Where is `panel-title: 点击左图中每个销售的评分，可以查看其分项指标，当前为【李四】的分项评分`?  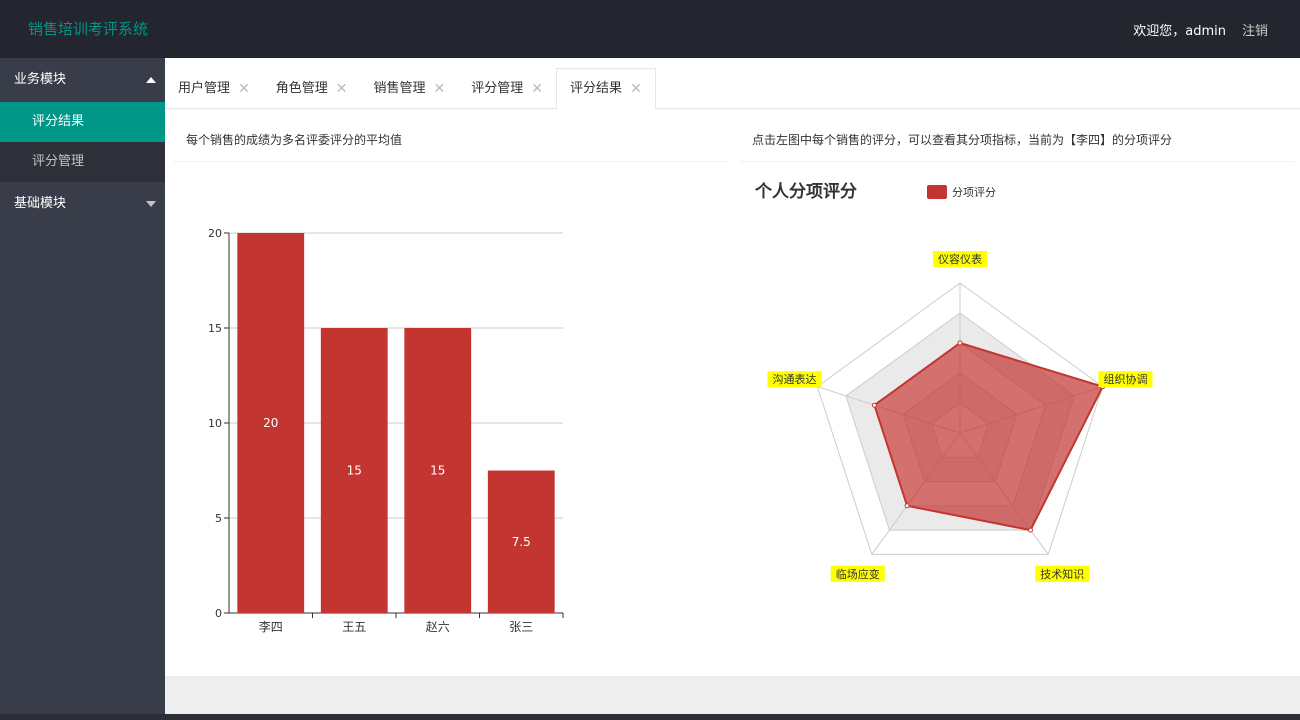 panel-title: 点击左图中每个销售的评分，可以查看其分项指标，当前为【李四】的分项评分 is located at coordinates (1016, 140).